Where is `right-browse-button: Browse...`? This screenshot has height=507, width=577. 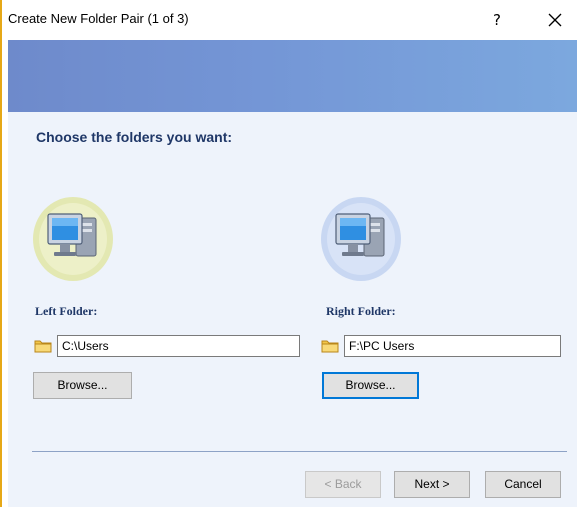
right-browse-button: Browse... is located at coordinates (370, 385).